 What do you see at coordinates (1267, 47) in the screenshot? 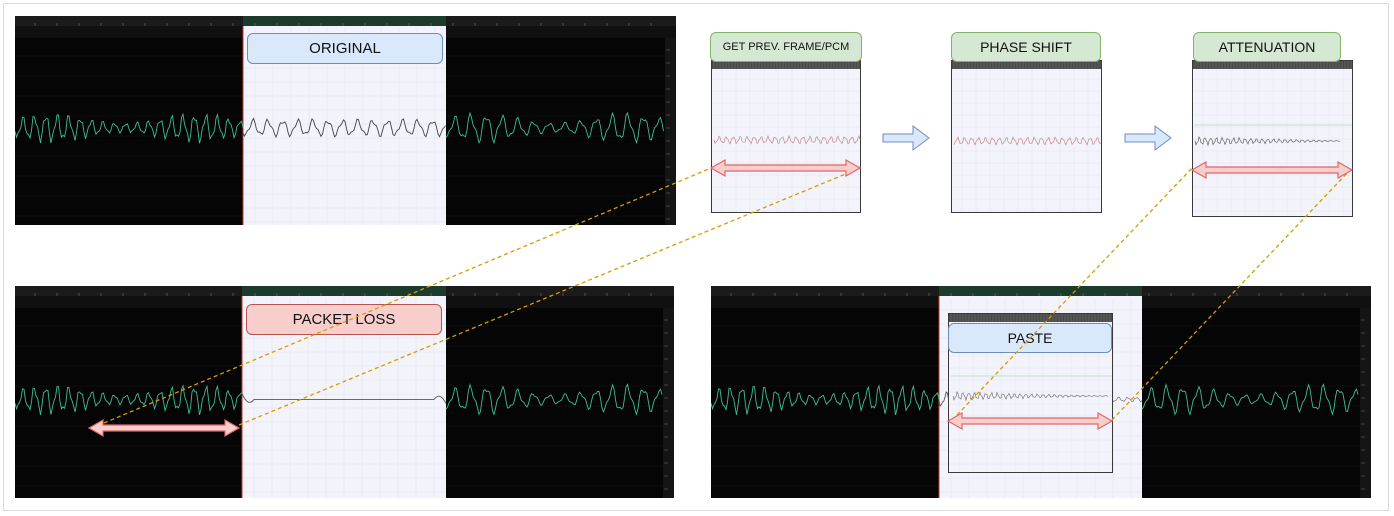
I see `attenuation-label: ATTENUATION` at bounding box center [1267, 47].